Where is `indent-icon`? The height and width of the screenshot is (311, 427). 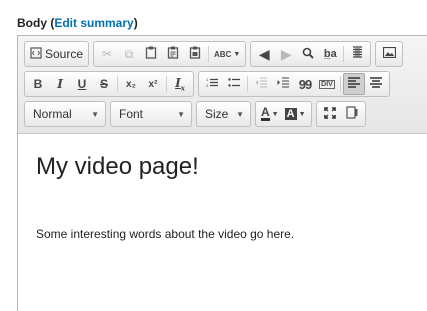 indent-icon is located at coordinates (283, 84).